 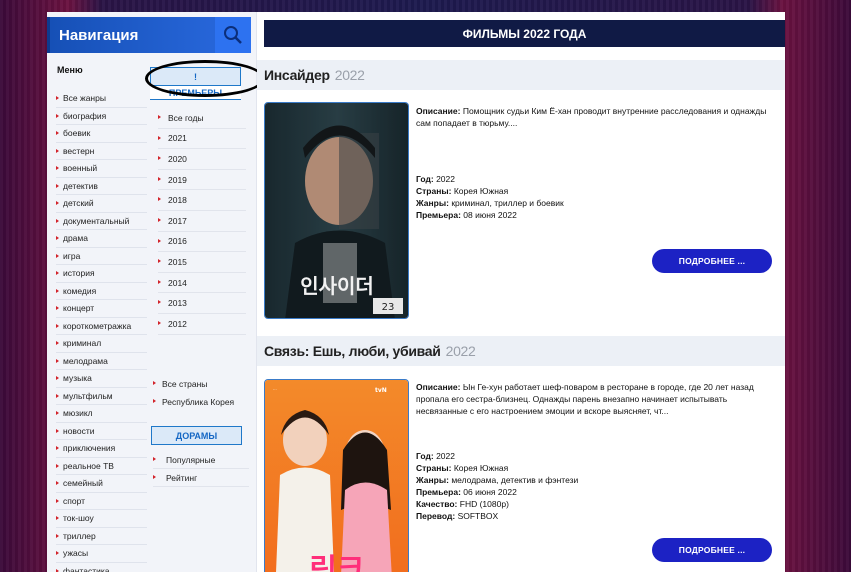 I want to click on poster-image: ... tvN 링크, so click(x=336, y=476).